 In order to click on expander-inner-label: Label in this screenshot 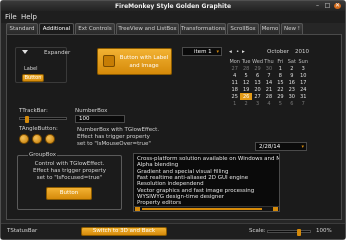, I will do `click(31, 69)`.